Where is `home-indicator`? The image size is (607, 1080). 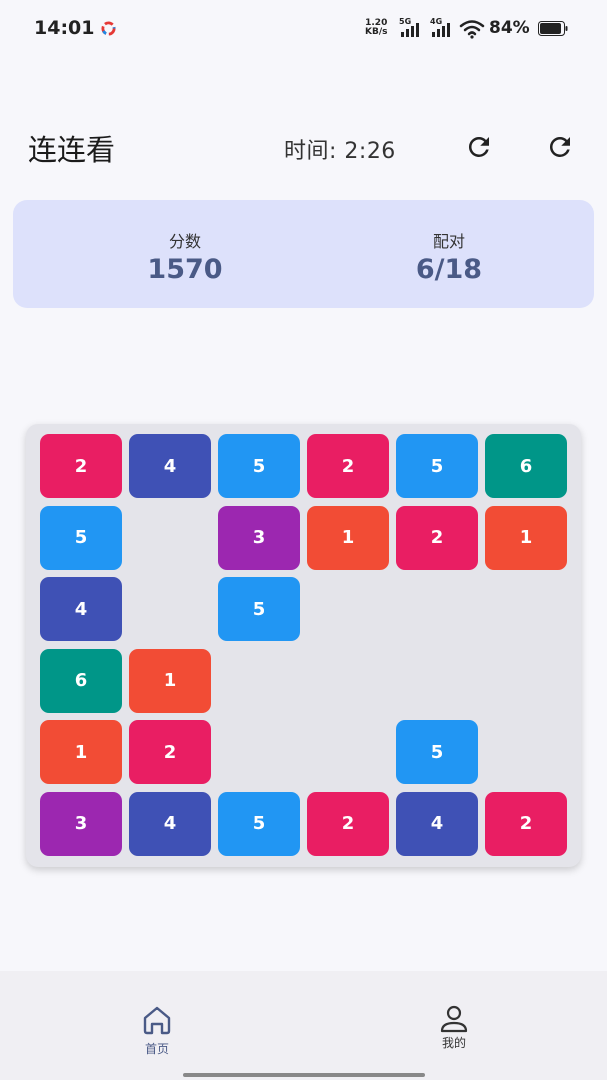 home-indicator is located at coordinates (304, 1075).